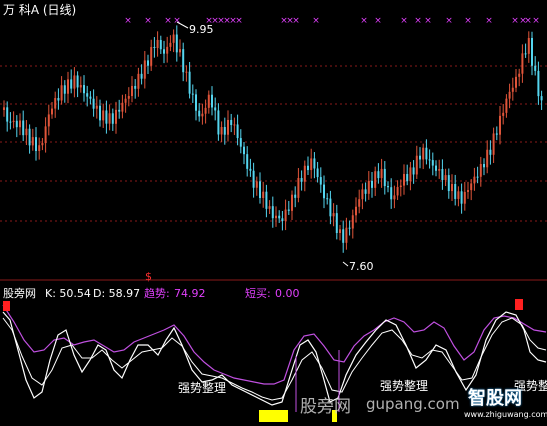 This screenshot has width=547, height=426. What do you see at coordinates (332, 21) in the screenshot?
I see `signal-markers: × × × × ×××××× ××× × × × × × × × × × × ×× ×` at bounding box center [332, 21].